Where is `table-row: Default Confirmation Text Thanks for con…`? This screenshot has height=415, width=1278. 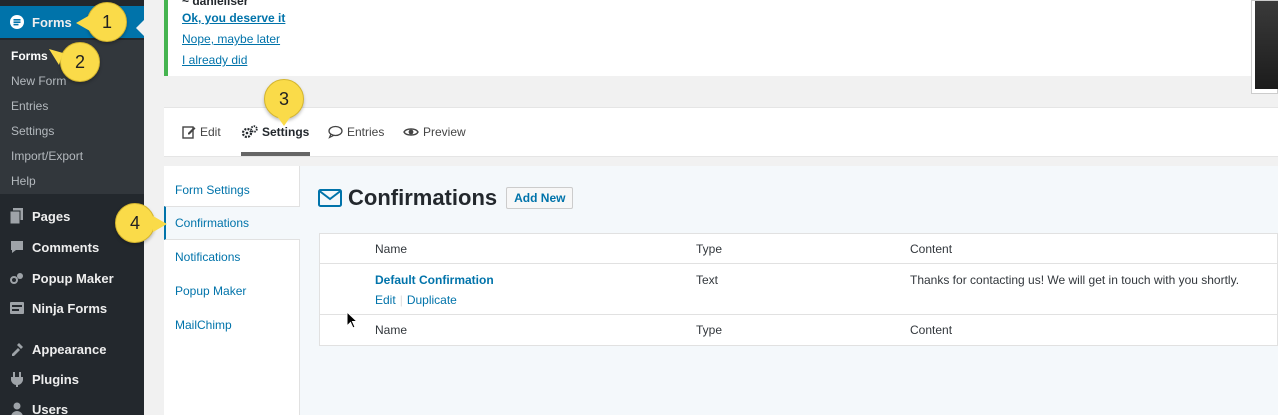 table-row: Default Confirmation Text Thanks for con… is located at coordinates (798, 289).